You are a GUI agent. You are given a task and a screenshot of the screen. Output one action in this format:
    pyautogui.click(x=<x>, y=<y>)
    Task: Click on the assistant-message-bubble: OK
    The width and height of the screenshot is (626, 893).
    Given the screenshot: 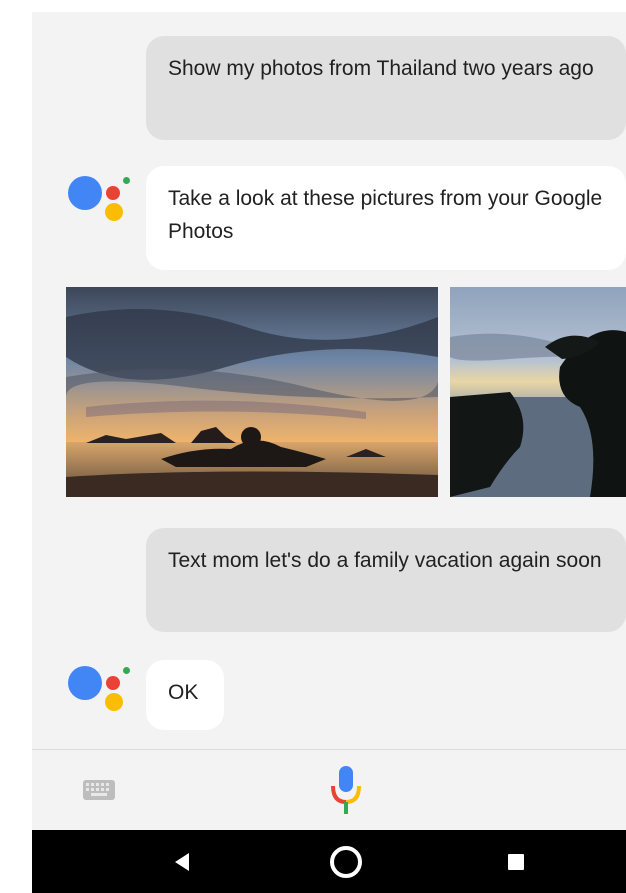 What is the action you would take?
    pyautogui.click(x=185, y=695)
    